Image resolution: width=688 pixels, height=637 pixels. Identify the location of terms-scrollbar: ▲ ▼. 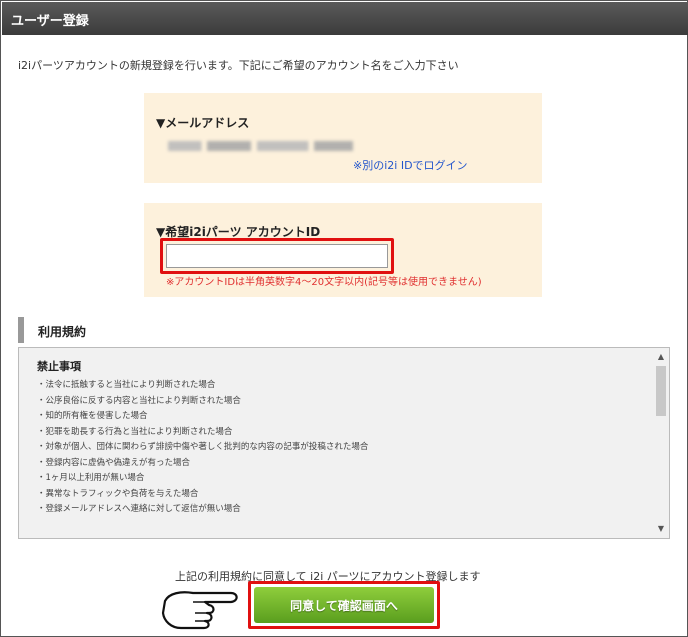
(661, 443).